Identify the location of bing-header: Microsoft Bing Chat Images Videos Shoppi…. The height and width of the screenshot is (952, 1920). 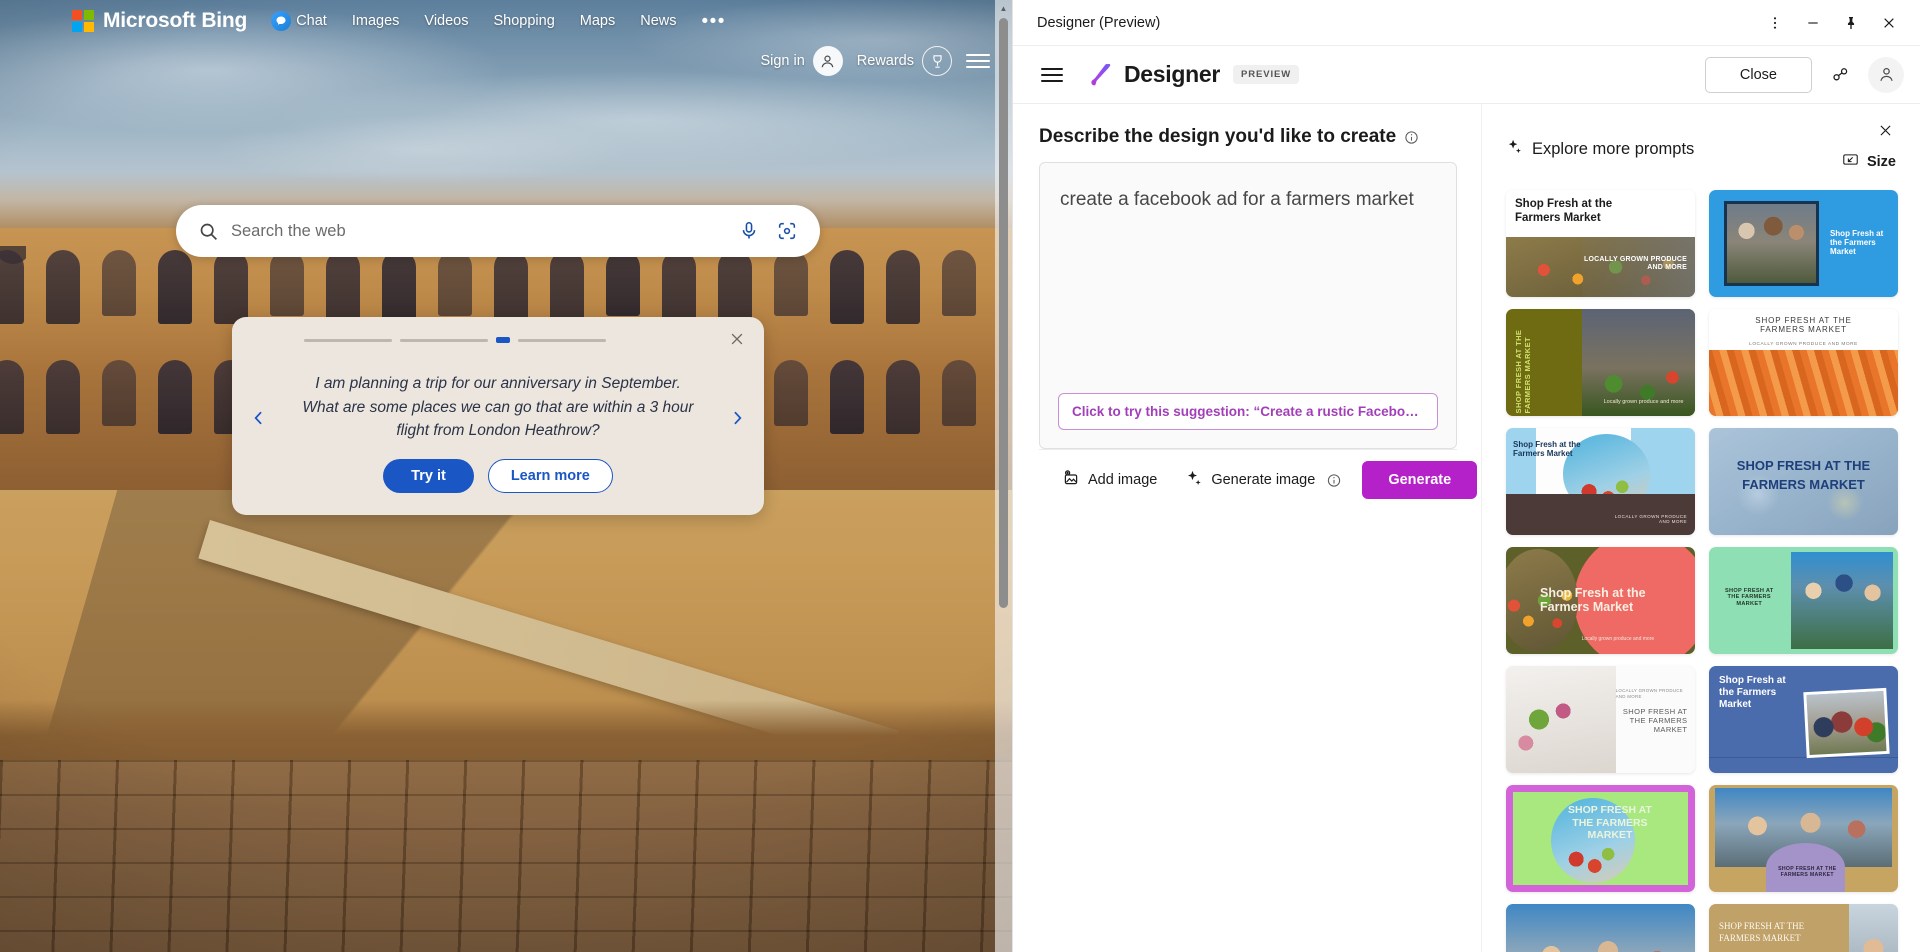
(506, 21).